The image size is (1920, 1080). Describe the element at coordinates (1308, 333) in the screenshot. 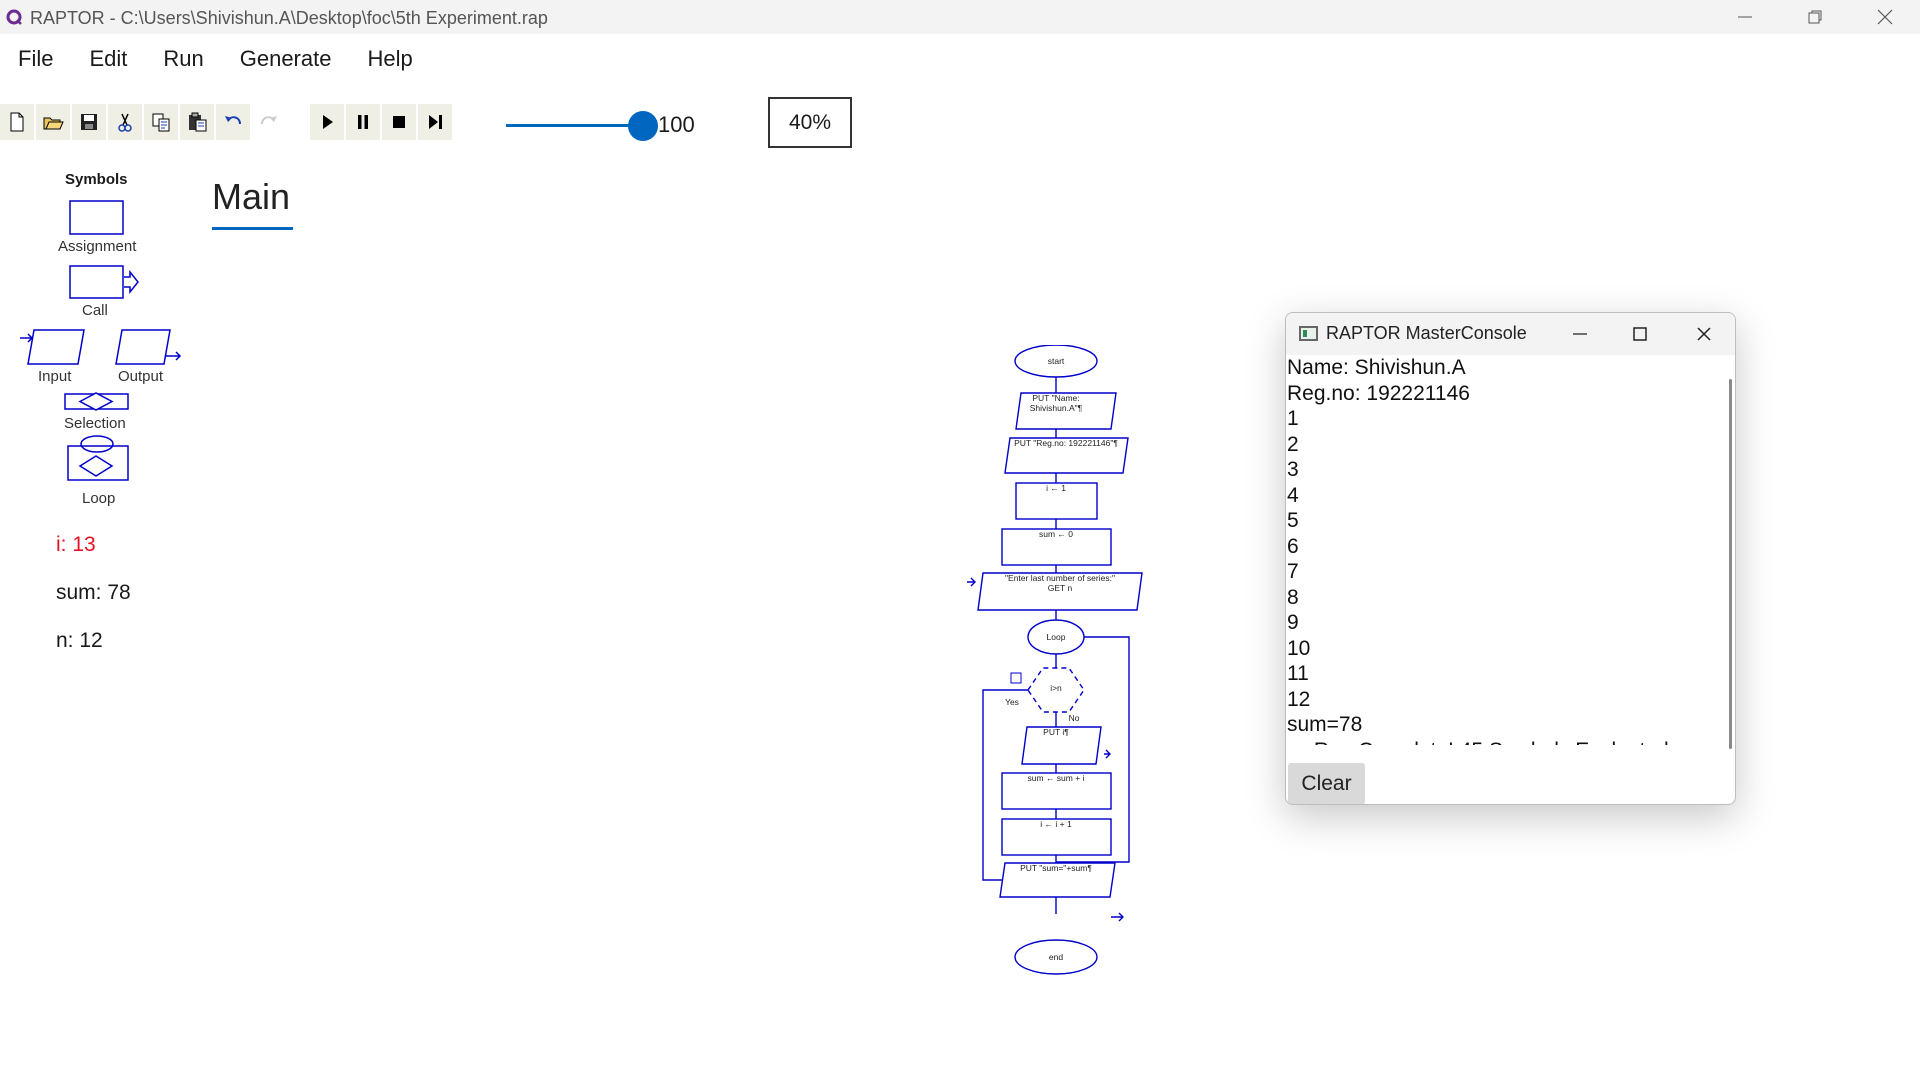

I see `console-app-icon` at that location.